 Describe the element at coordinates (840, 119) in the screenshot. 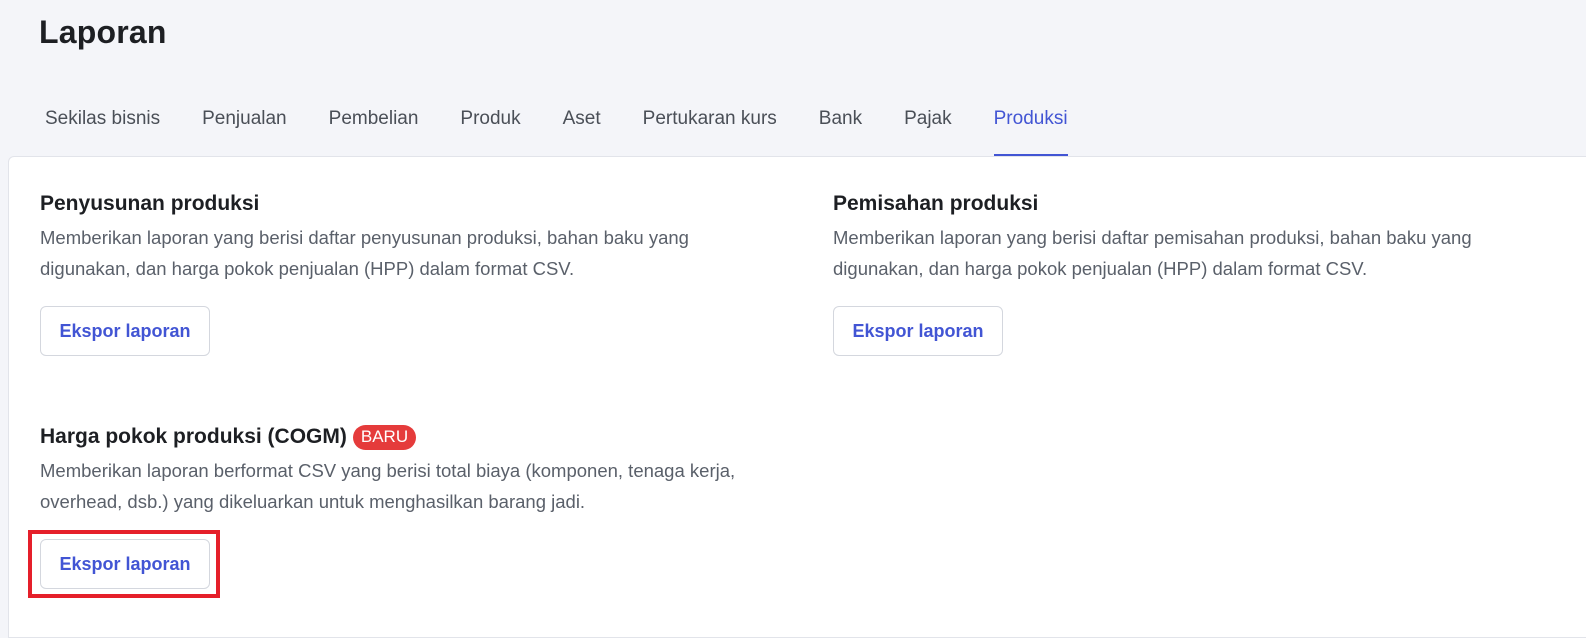

I see `tab-bank: Bank` at that location.